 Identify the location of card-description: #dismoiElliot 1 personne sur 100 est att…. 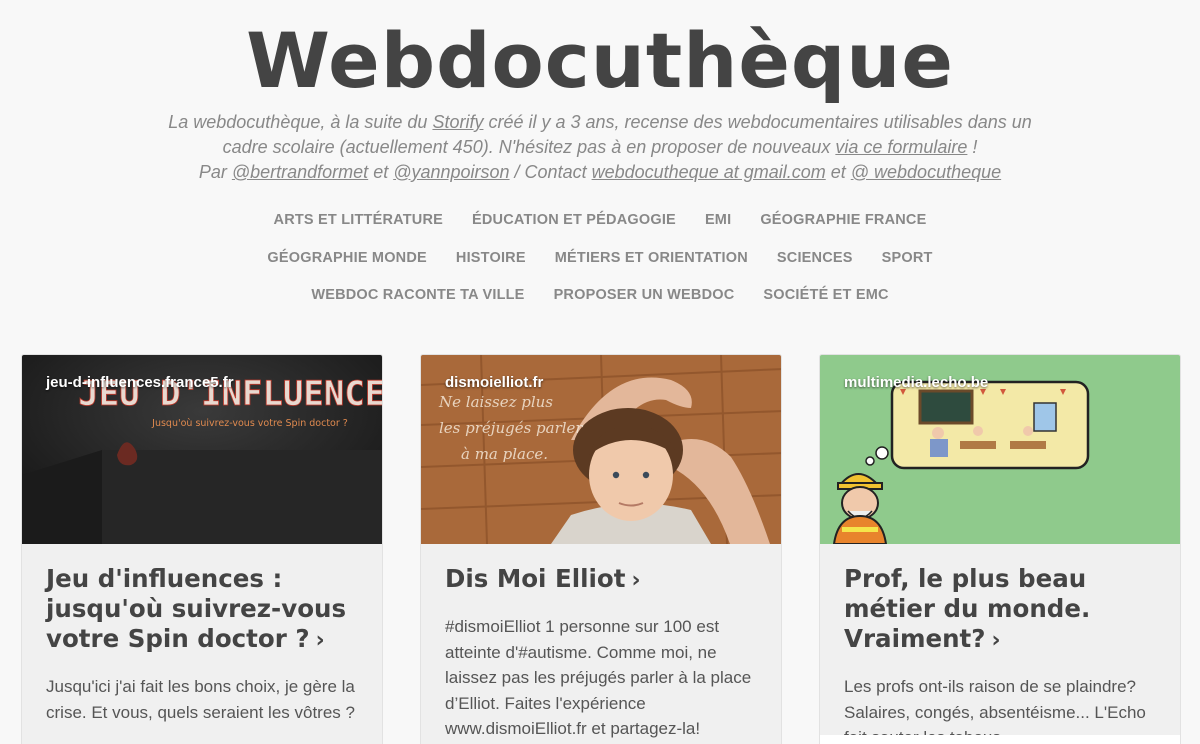
(598, 677).